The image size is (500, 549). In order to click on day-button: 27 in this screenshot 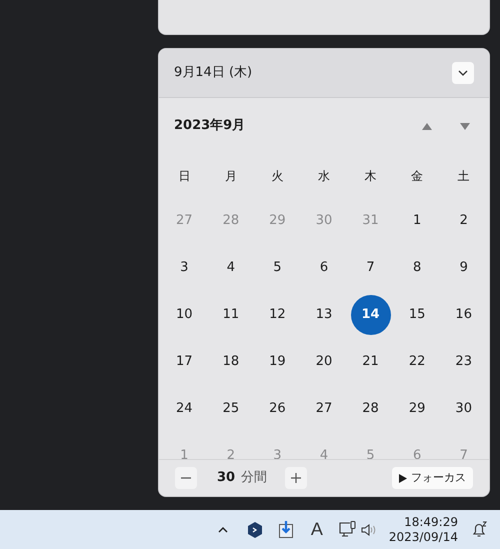, I will do `click(324, 408)`.